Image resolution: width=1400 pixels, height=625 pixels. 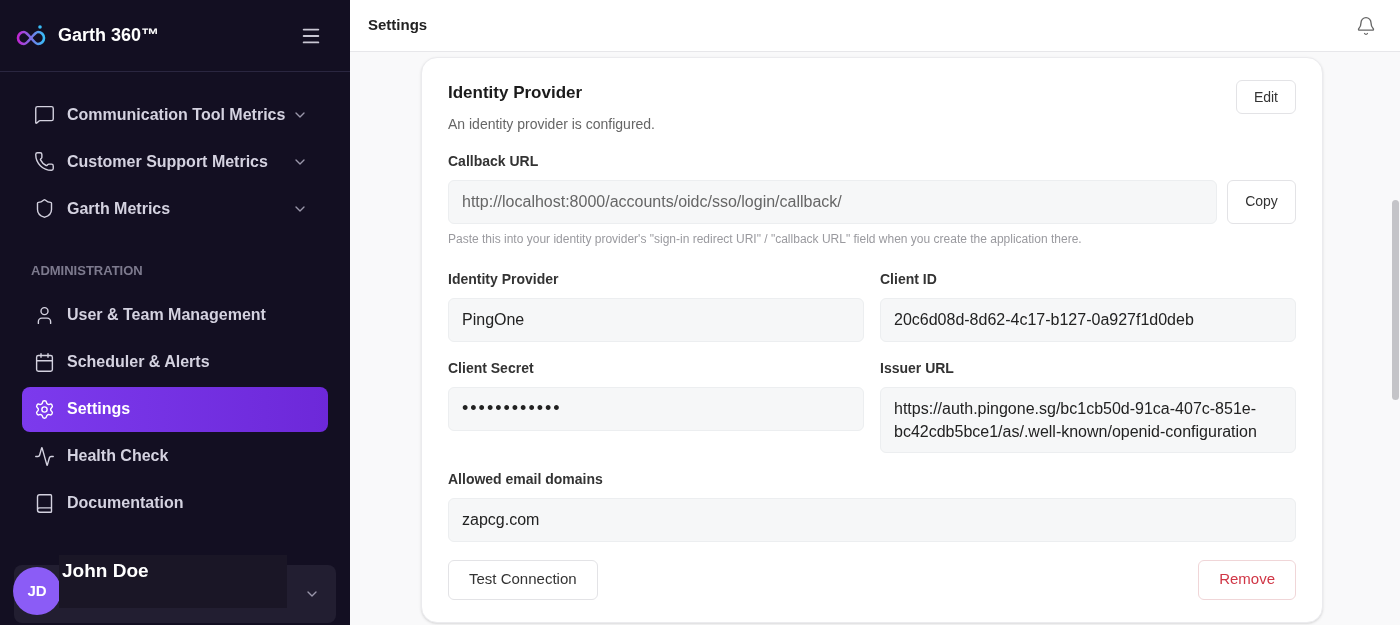 I want to click on calendar-icon, so click(x=44, y=362).